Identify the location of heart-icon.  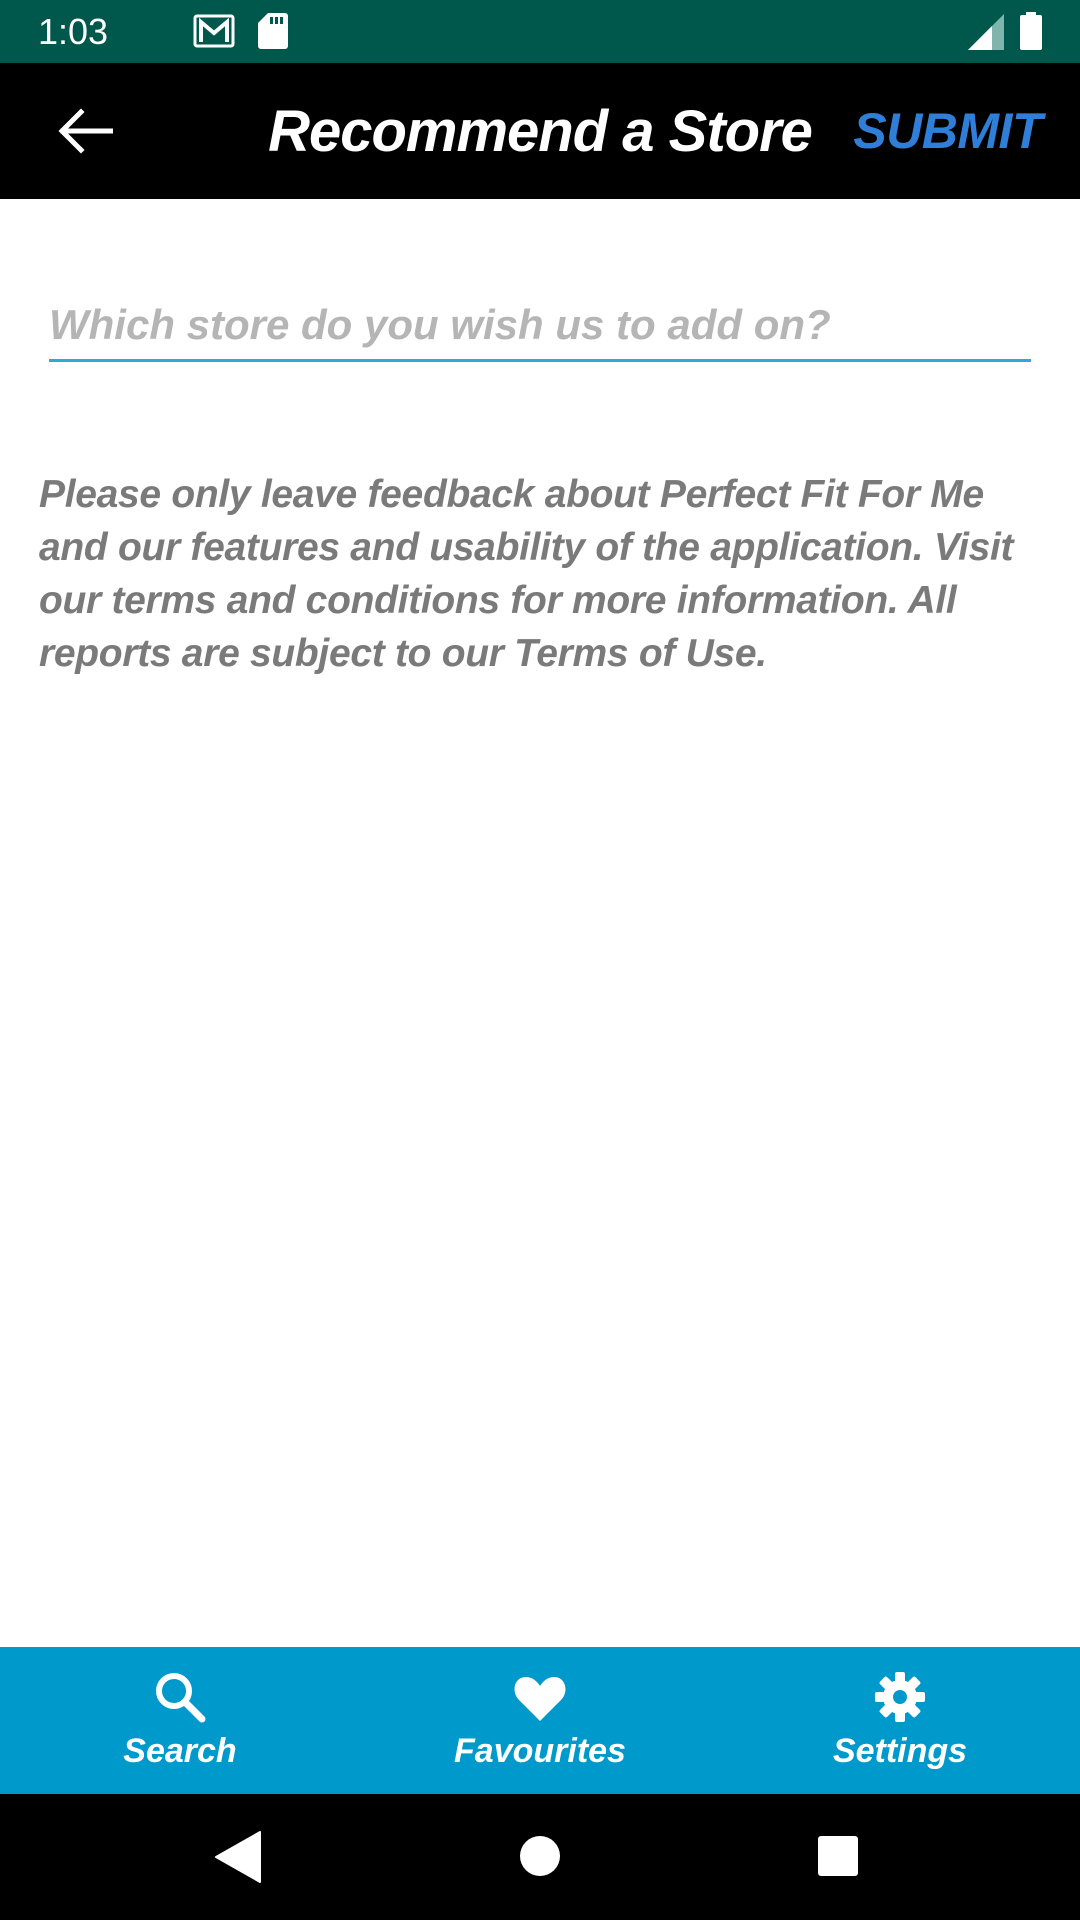
(540, 1699).